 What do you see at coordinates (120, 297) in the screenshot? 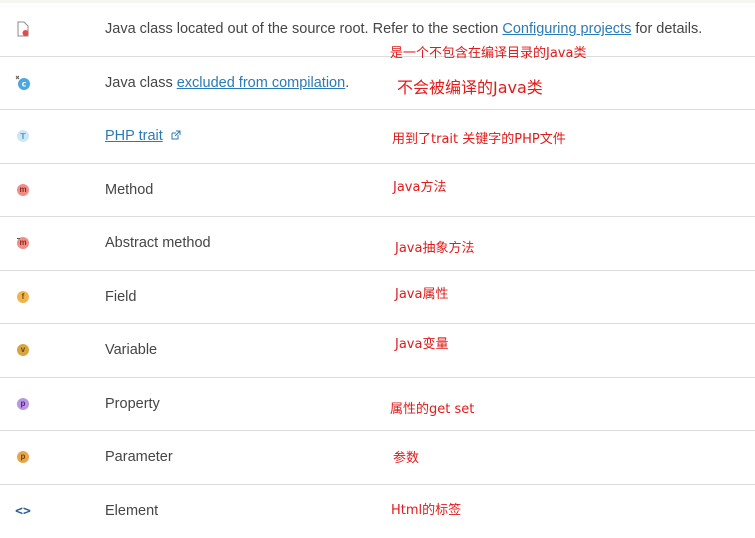
I see `row-description: Field` at bounding box center [120, 297].